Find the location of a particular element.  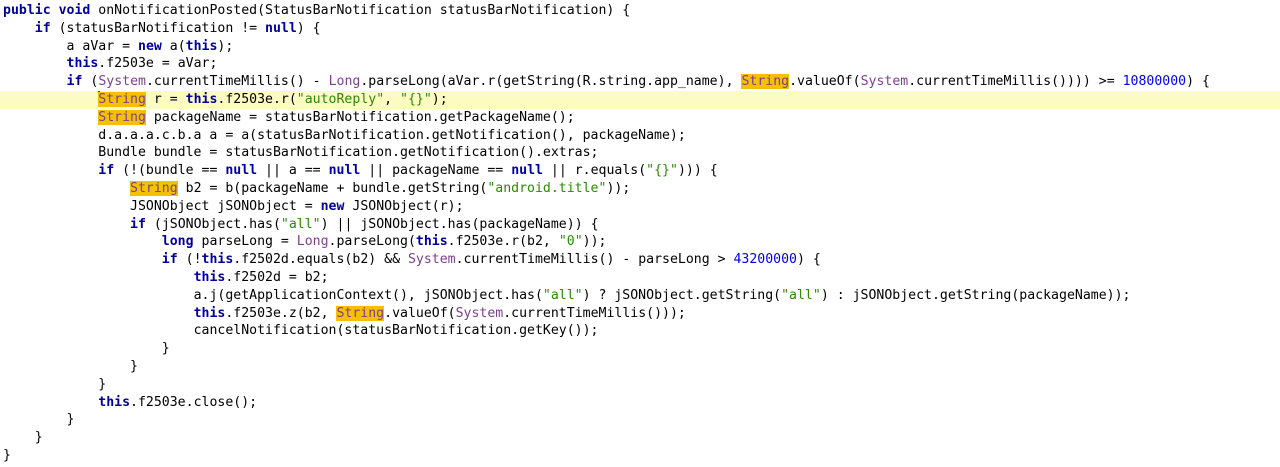

string-literal: "0" is located at coordinates (570, 242).